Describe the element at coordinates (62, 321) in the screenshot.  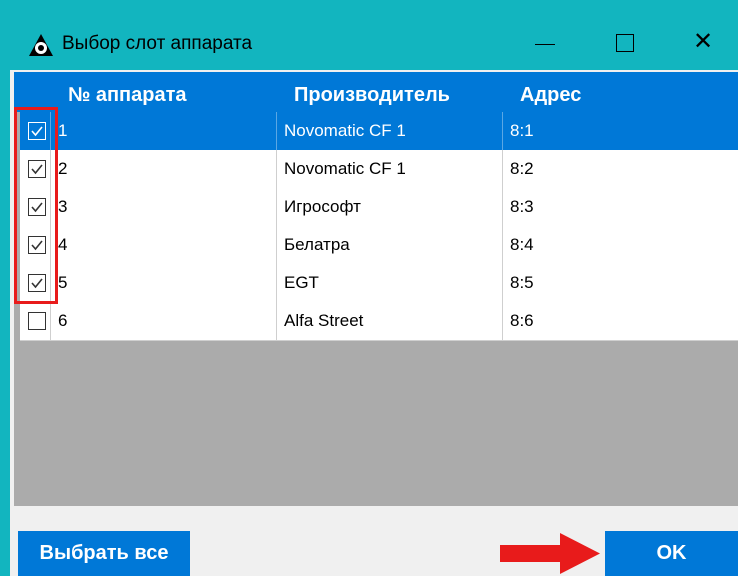
I see `cell-number: 6` at that location.